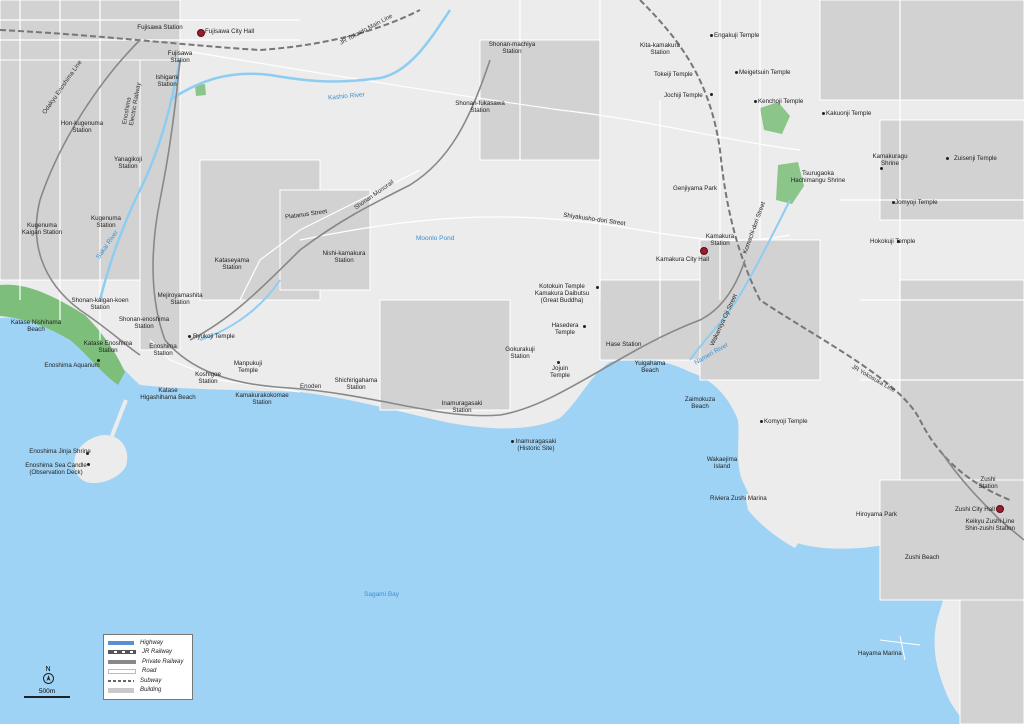 The width and height of the screenshot is (1024, 724). I want to click on label-ishigami: Ishigami Station, so click(166, 81).